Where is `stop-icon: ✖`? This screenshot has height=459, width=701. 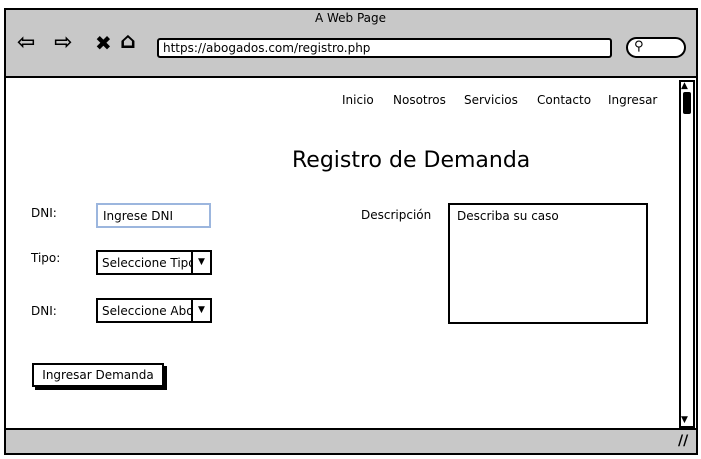 stop-icon: ✖ is located at coordinates (103, 43).